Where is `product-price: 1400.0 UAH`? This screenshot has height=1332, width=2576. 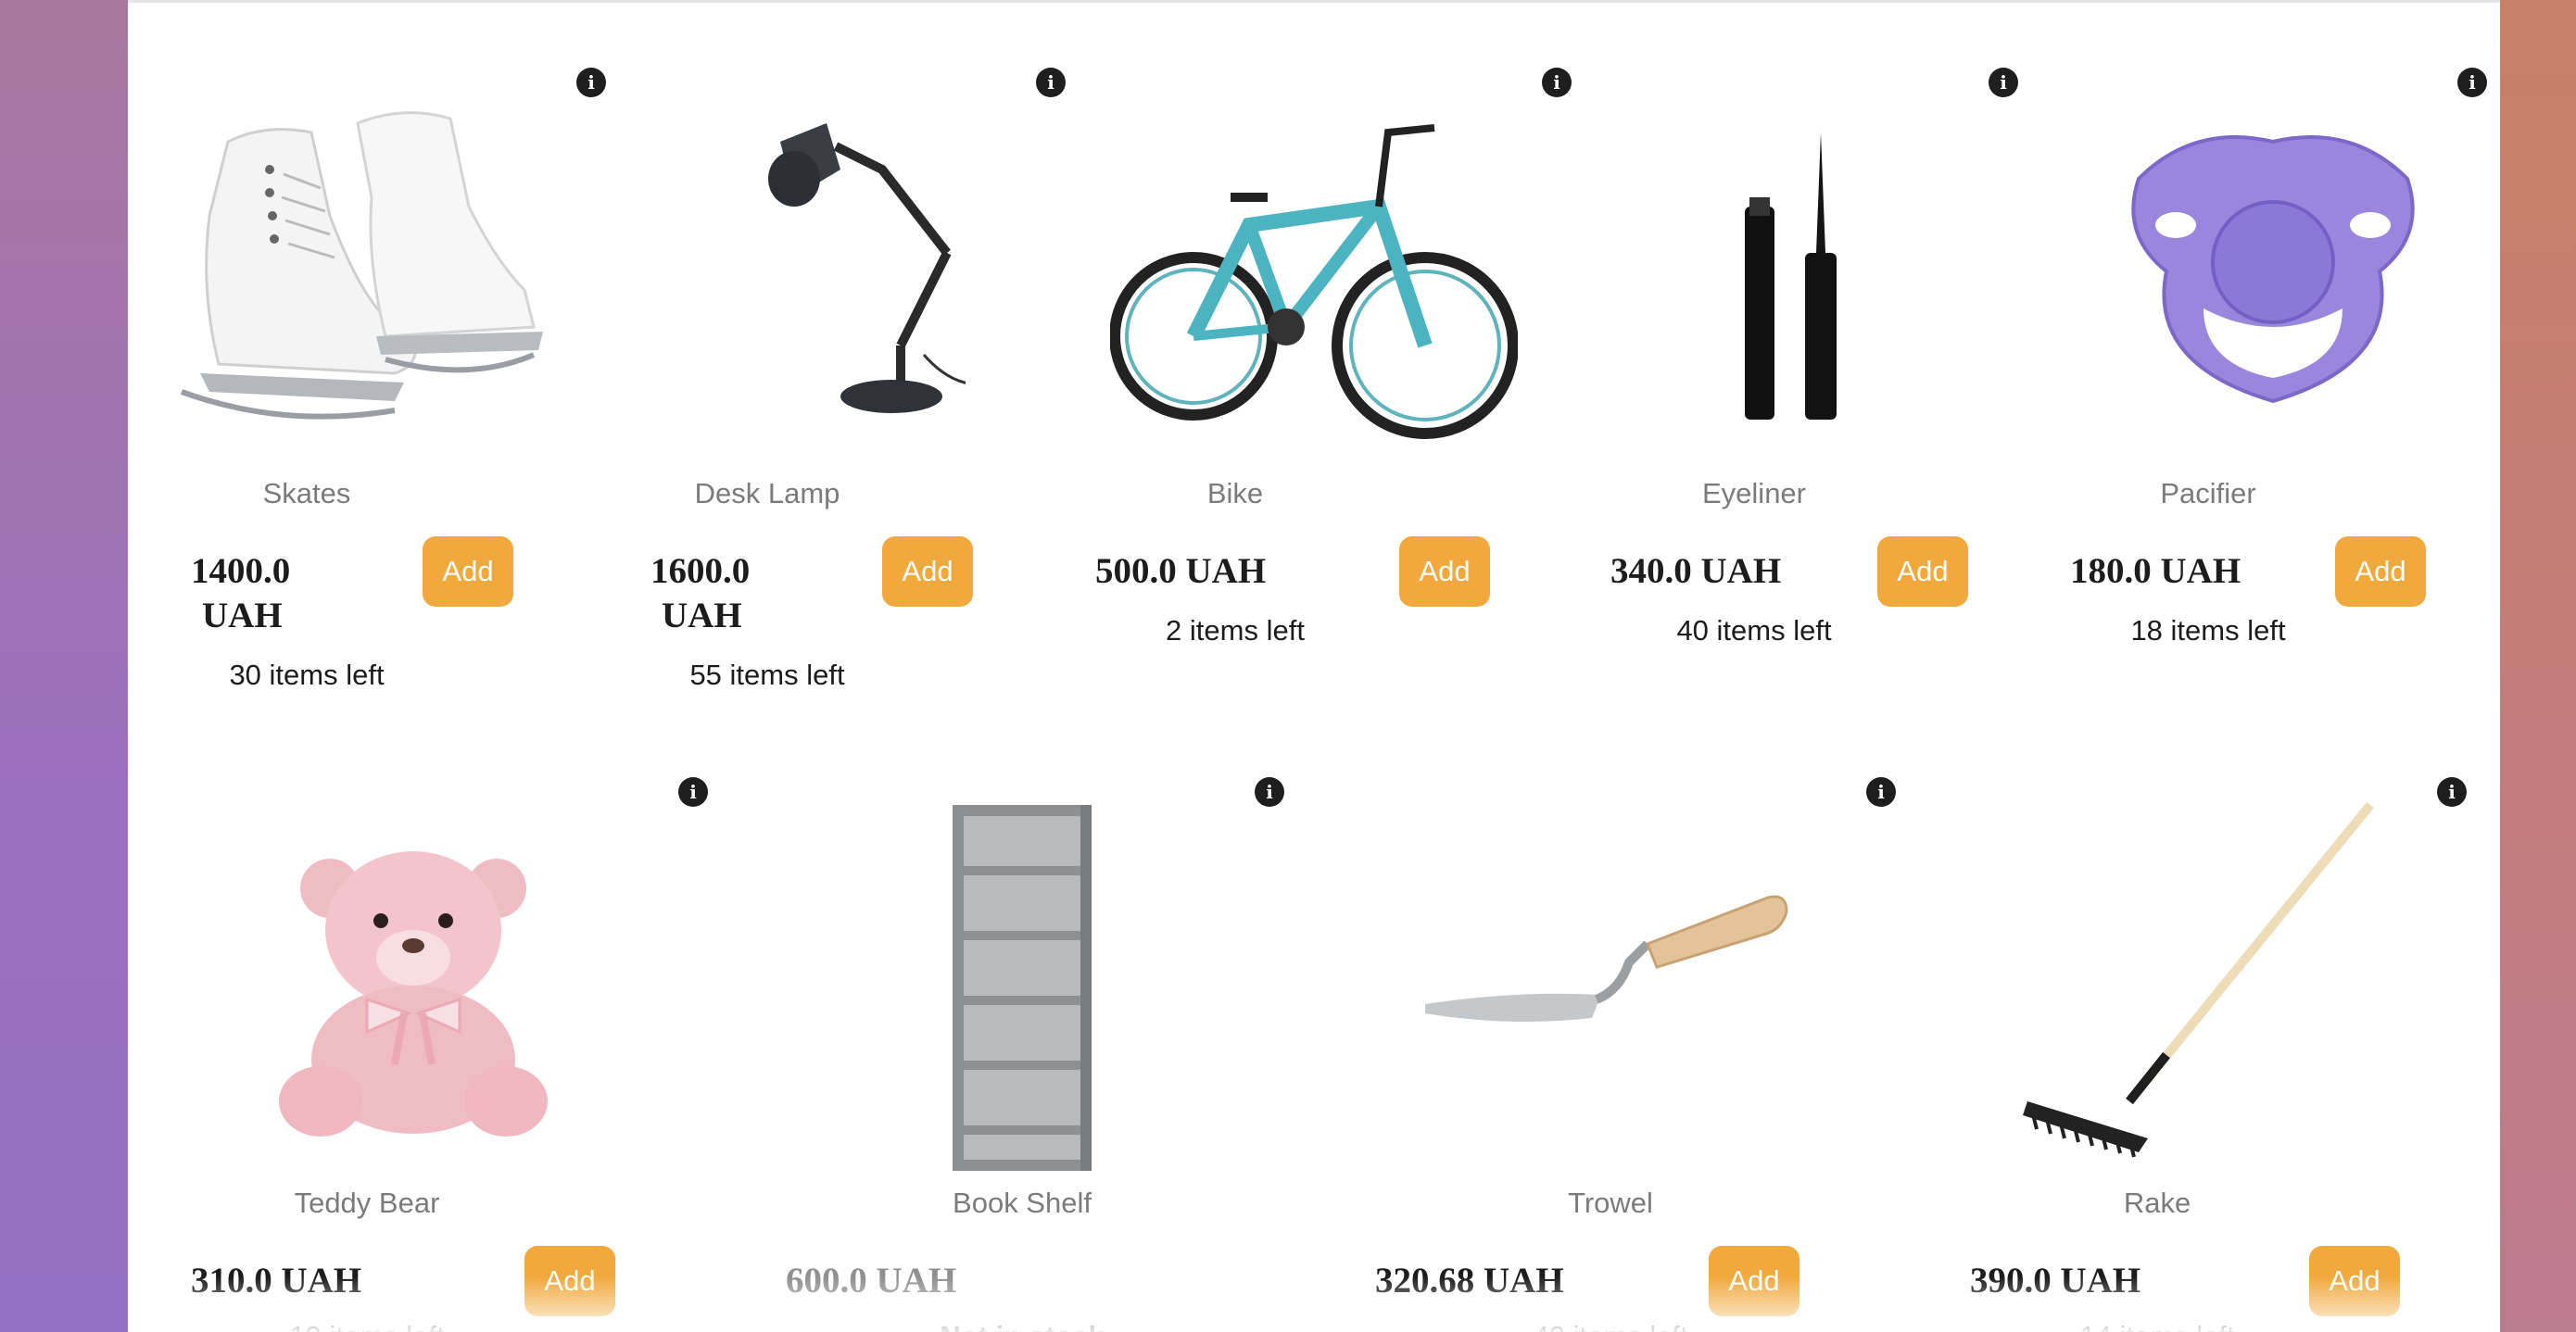 product-price: 1400.0 UAH is located at coordinates (265, 593).